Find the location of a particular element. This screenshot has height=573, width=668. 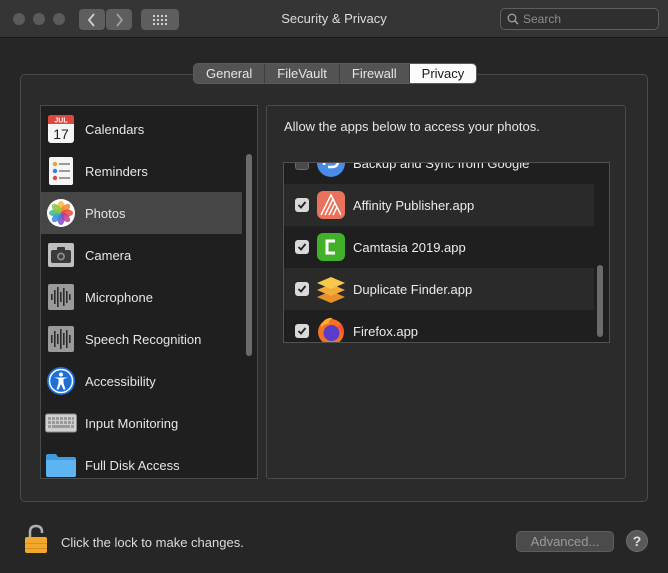

speech-recognition-icon is located at coordinates (61, 339).